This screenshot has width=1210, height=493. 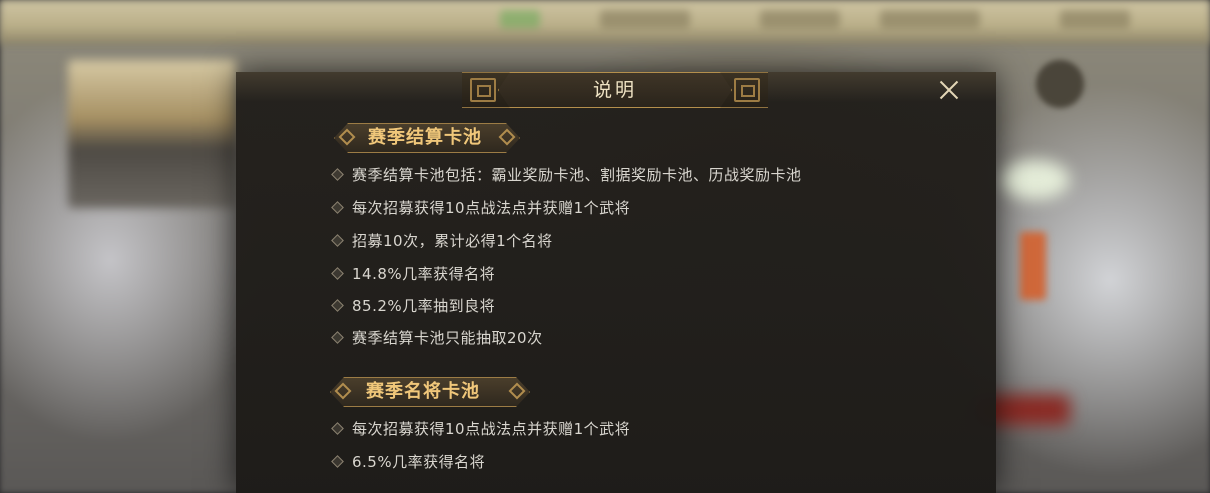 What do you see at coordinates (605, 22) in the screenshot?
I see `background-top-bar` at bounding box center [605, 22].